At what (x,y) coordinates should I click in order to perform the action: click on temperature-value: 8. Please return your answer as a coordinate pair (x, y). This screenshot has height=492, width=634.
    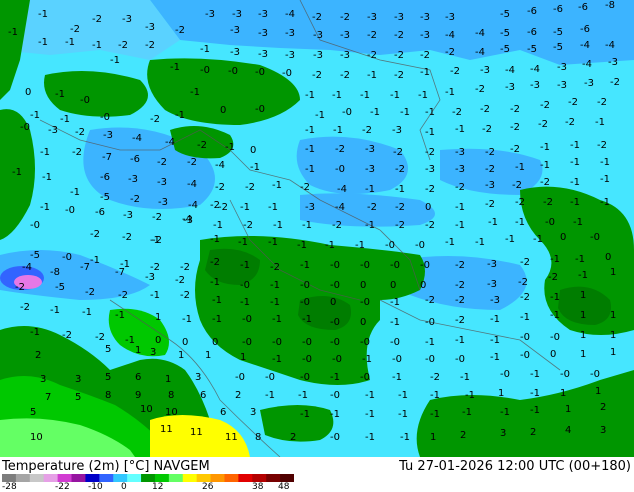
    Looking at the image, I should click on (171, 395).